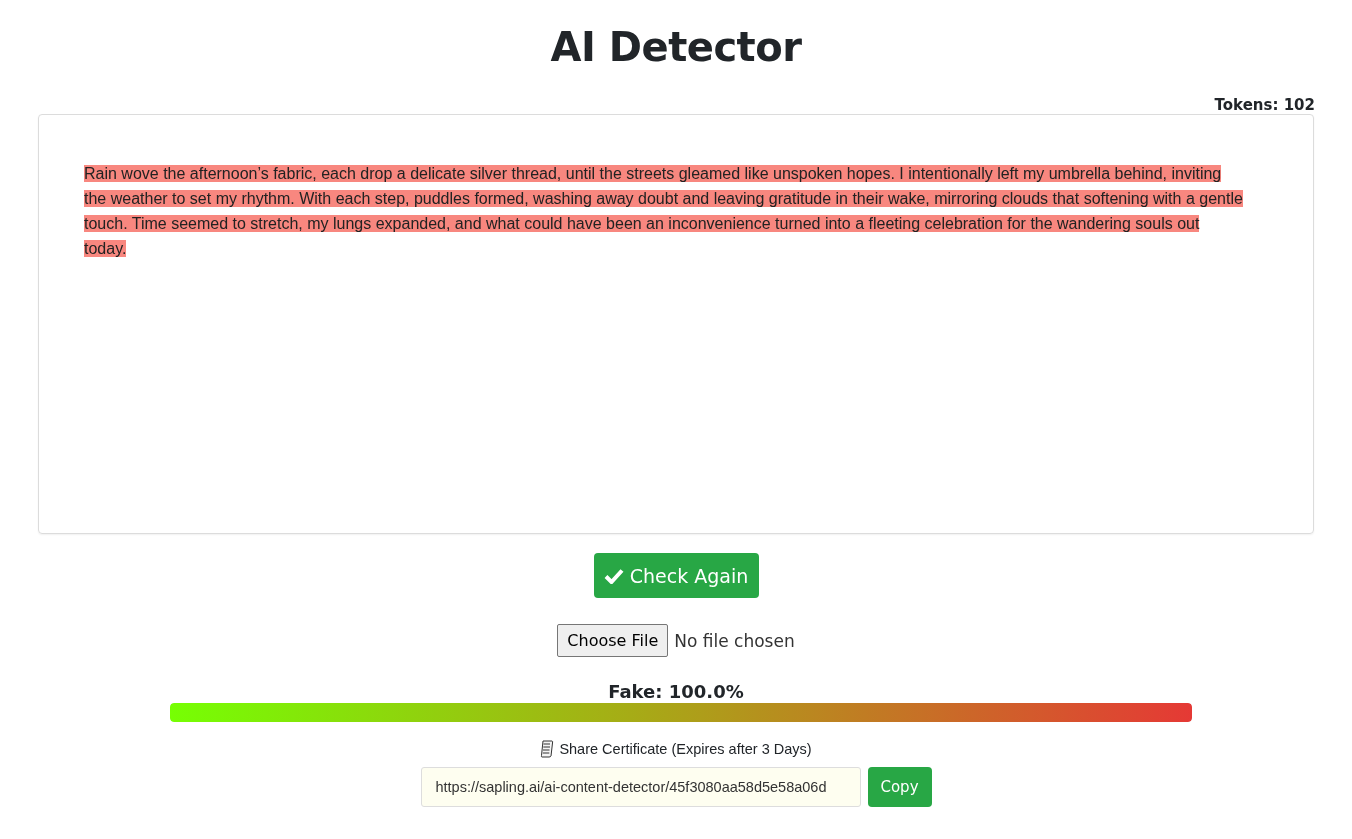 Image resolution: width=1352 pixels, height=839 pixels. What do you see at coordinates (685, 749) in the screenshot?
I see `share-certificate-label: Share Certificate (Expires after 3 Days)` at bounding box center [685, 749].